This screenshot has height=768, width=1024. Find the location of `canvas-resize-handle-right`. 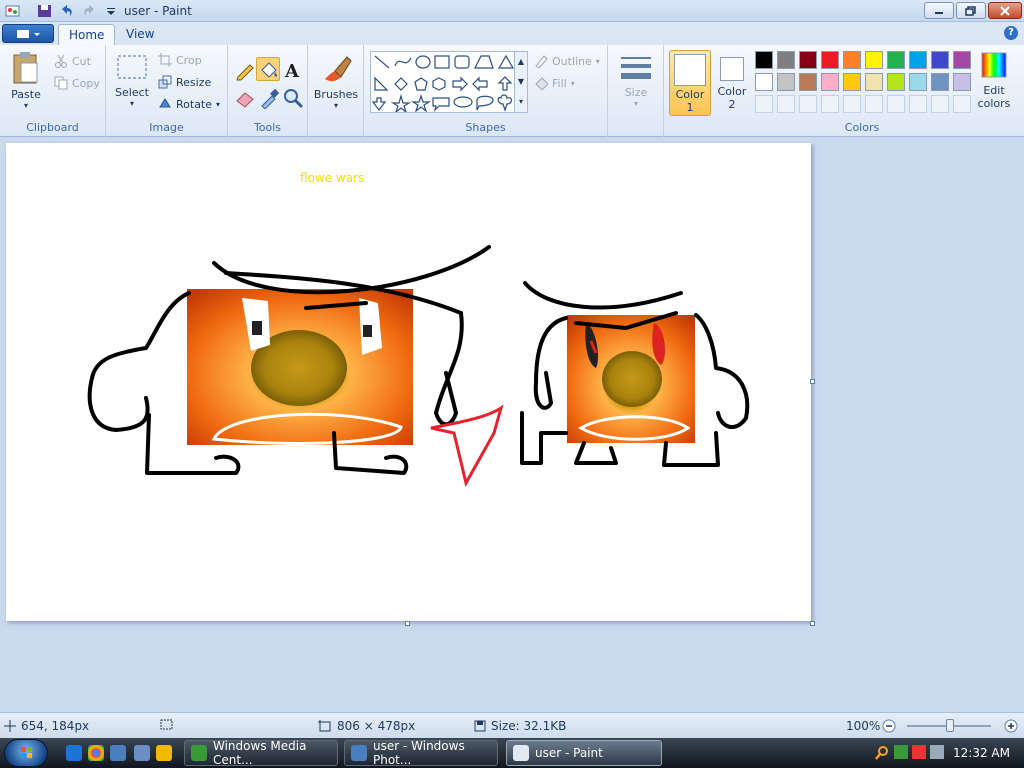

canvas-resize-handle-right is located at coordinates (812, 381).